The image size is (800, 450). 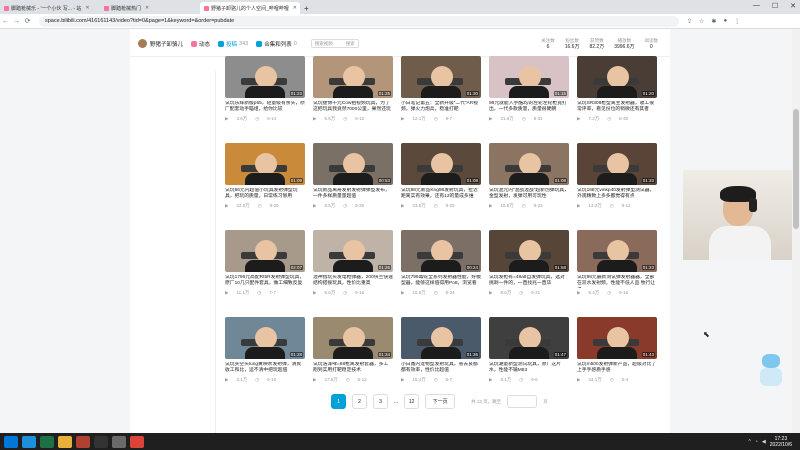 What do you see at coordinates (359, 401) in the screenshot?
I see `page-button-2: 2` at bounding box center [359, 401].